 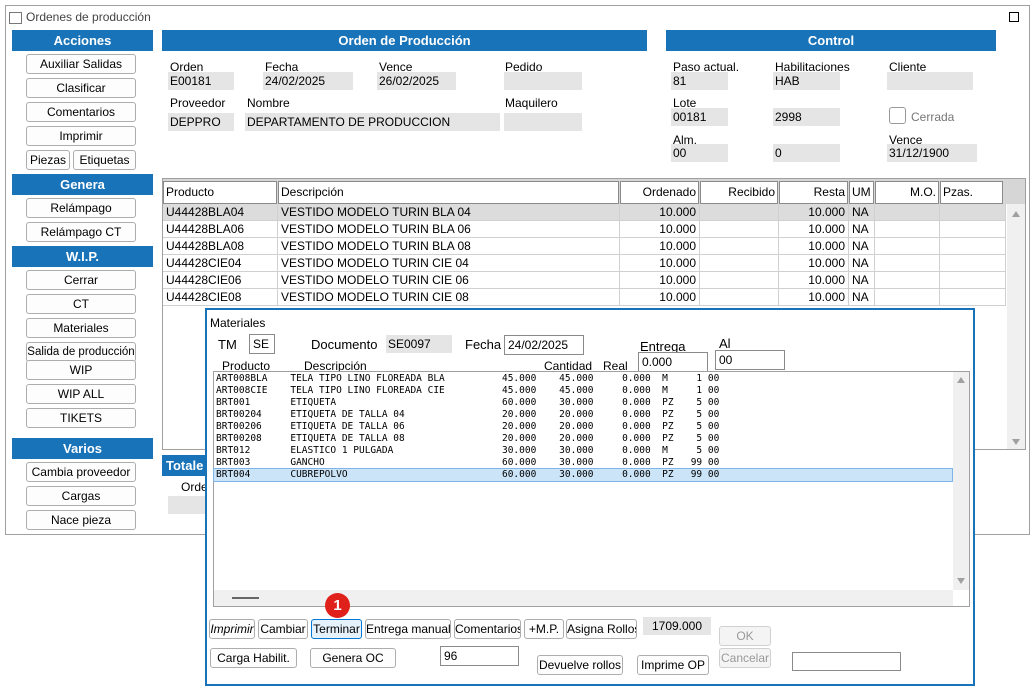 I want to click on col-resta: Resta, so click(x=813, y=192).